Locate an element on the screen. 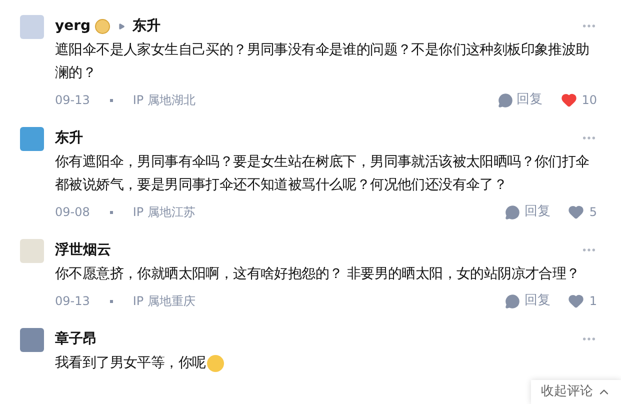 Image resolution: width=621 pixels, height=404 pixels. ip-location: IP 属地江苏 is located at coordinates (164, 212).